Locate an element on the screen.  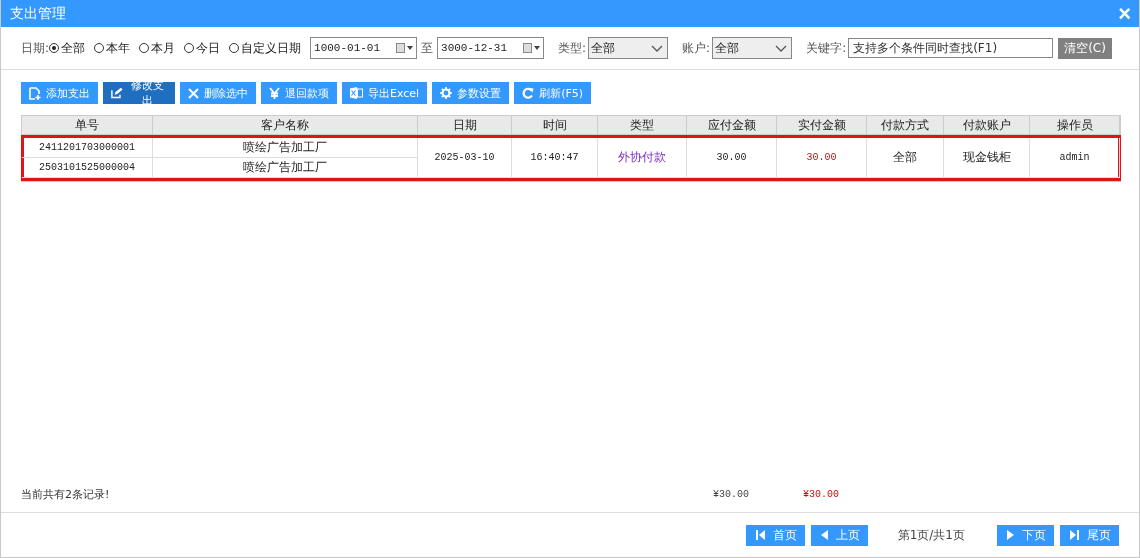
account-label: 账户: is located at coordinates (696, 48).